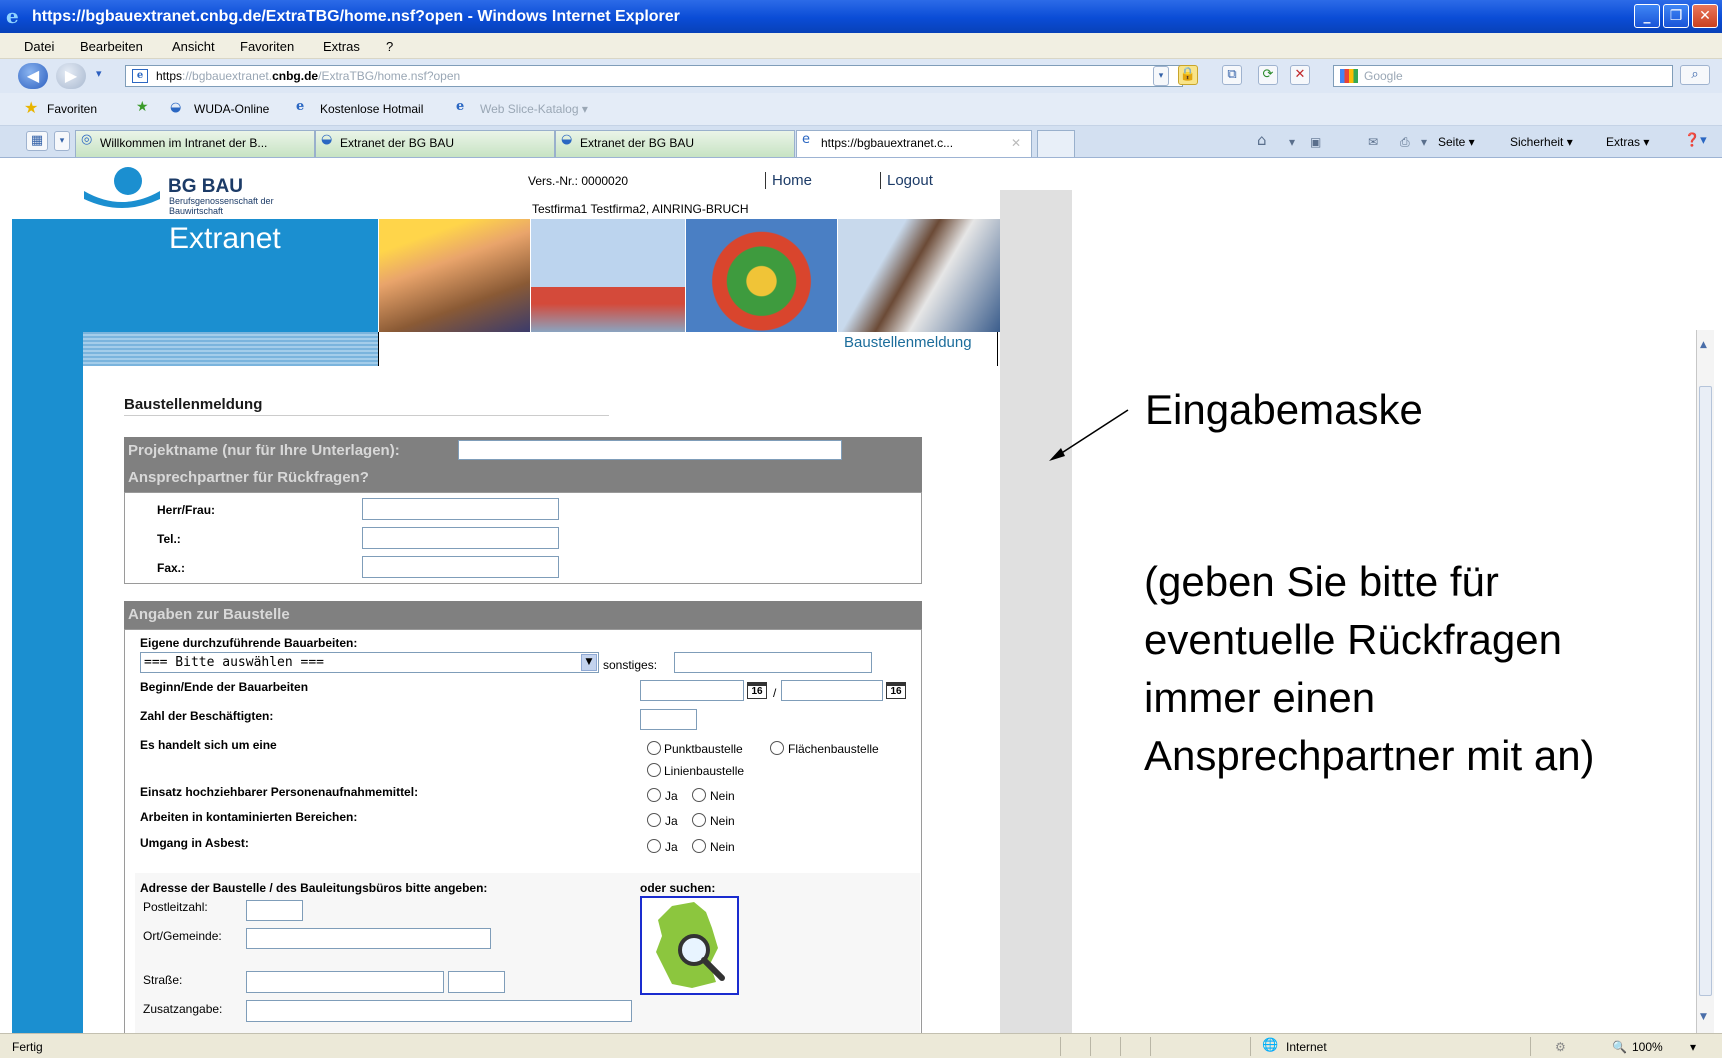 This screenshot has height=1058, width=1722. What do you see at coordinates (1703, 345) in the screenshot?
I see `scroll-up-icon: ▲` at bounding box center [1703, 345].